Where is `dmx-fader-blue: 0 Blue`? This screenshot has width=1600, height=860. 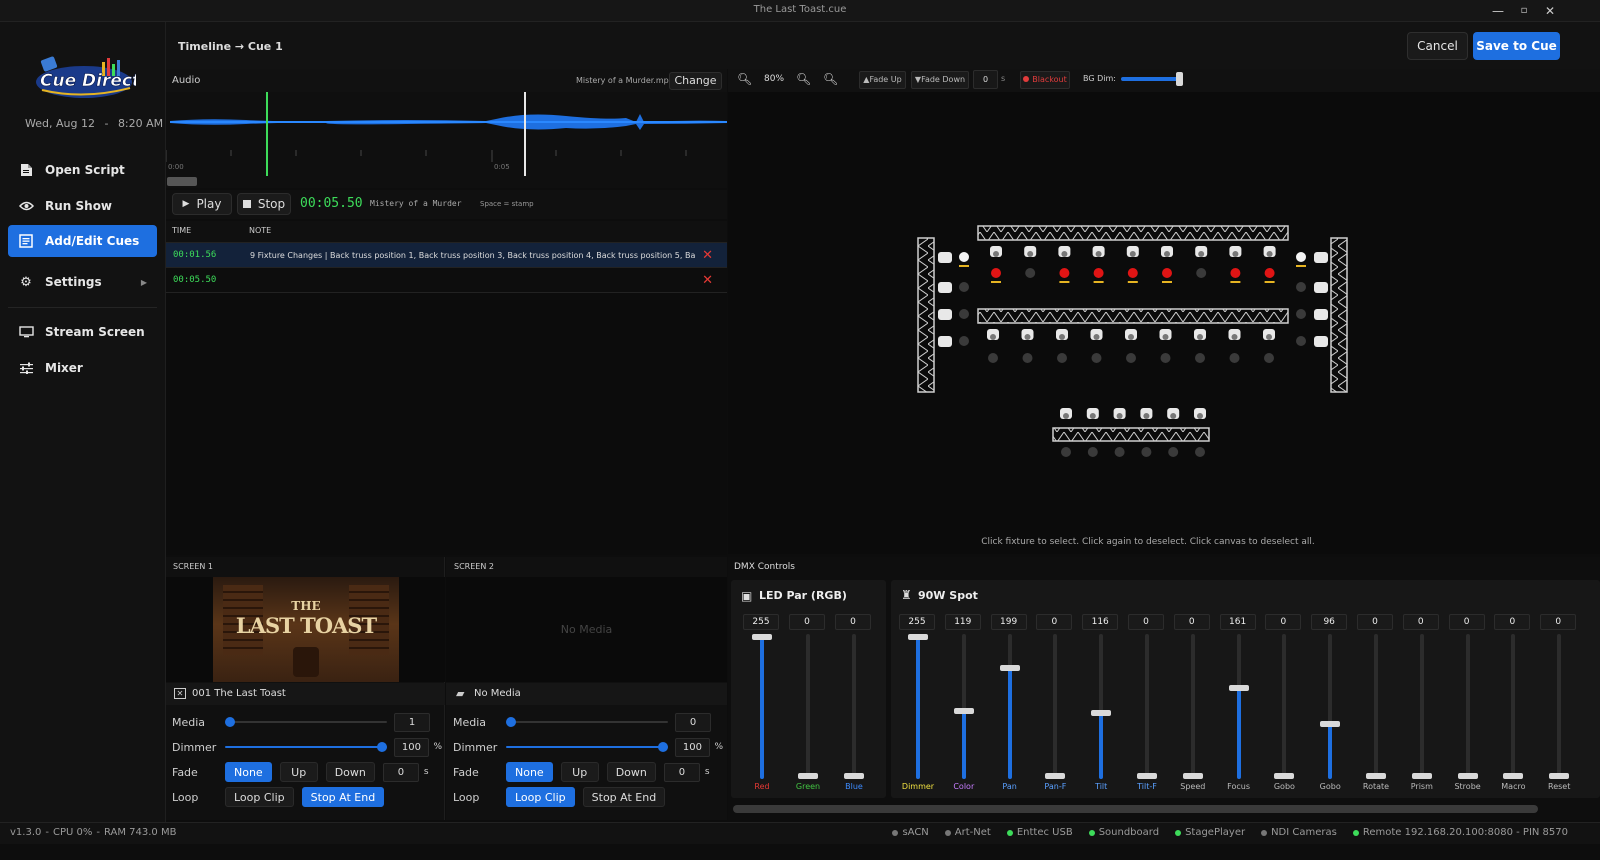 dmx-fader-blue: 0 Blue is located at coordinates (854, 704).